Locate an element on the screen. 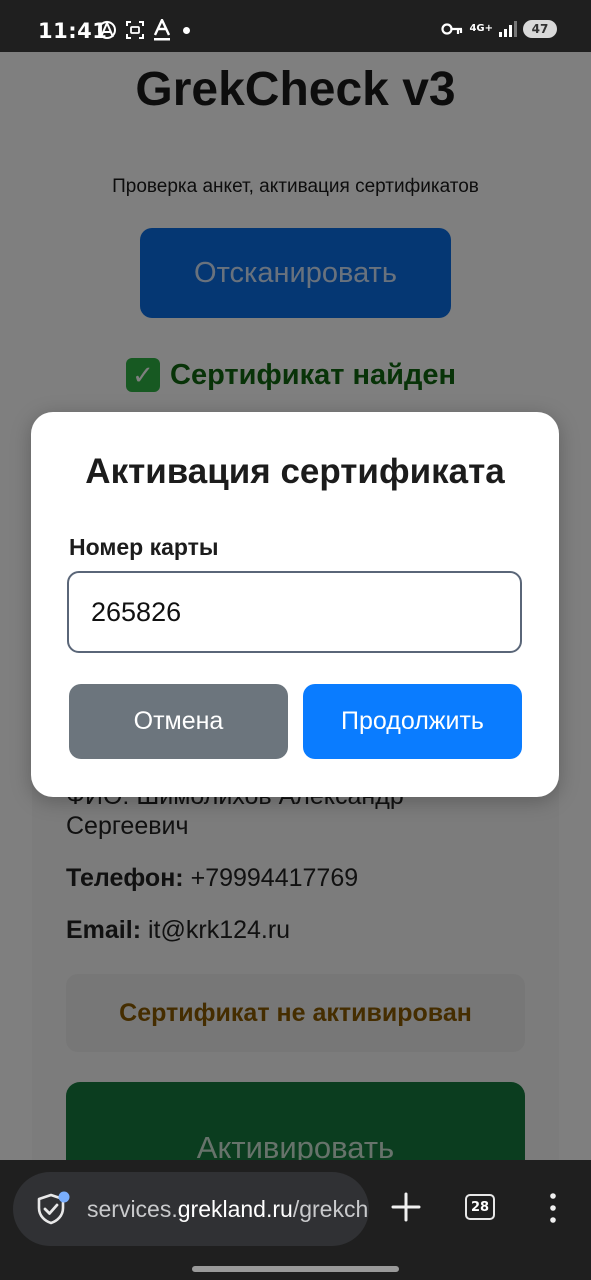 The height and width of the screenshot is (1280, 591). shield-check-icon is located at coordinates (53, 1209).